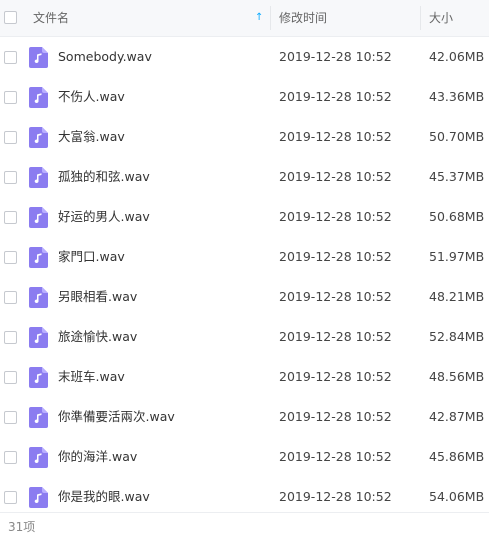 Image resolution: width=489 pixels, height=537 pixels. Describe the element at coordinates (457, 96) in the screenshot. I see `file-size: 43.36MB` at that location.